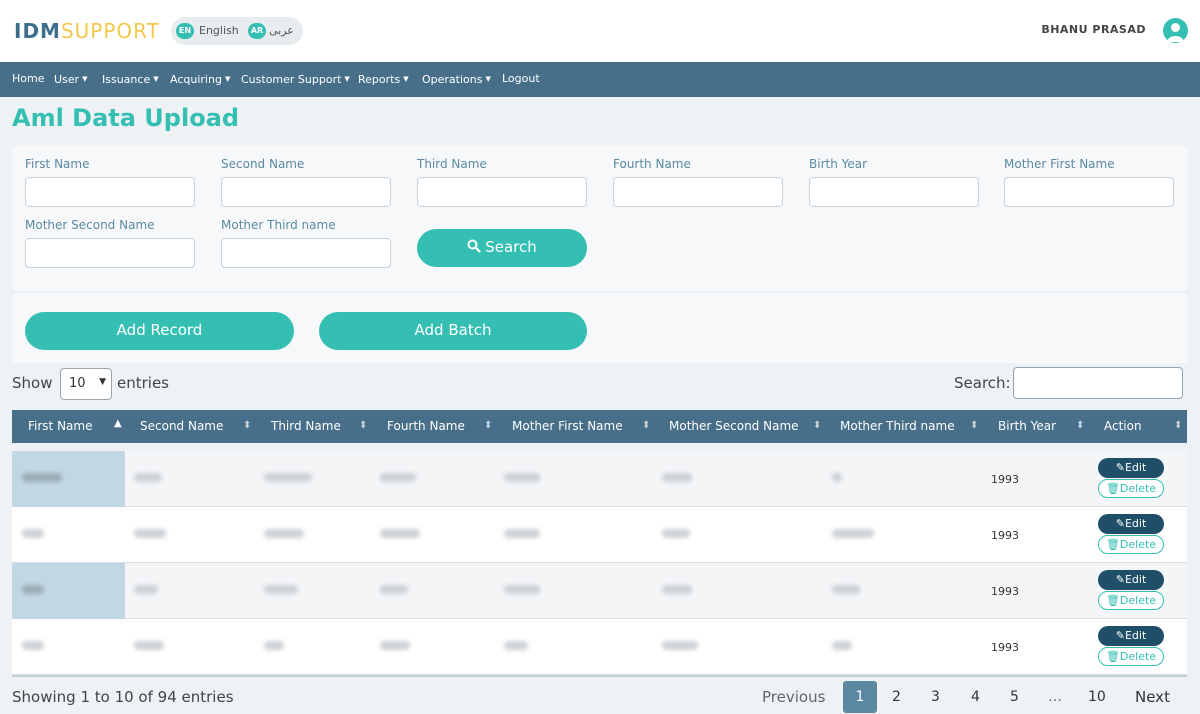 Image resolution: width=1200 pixels, height=714 pixels. I want to click on lang-ar-label: عربى, so click(281, 31).